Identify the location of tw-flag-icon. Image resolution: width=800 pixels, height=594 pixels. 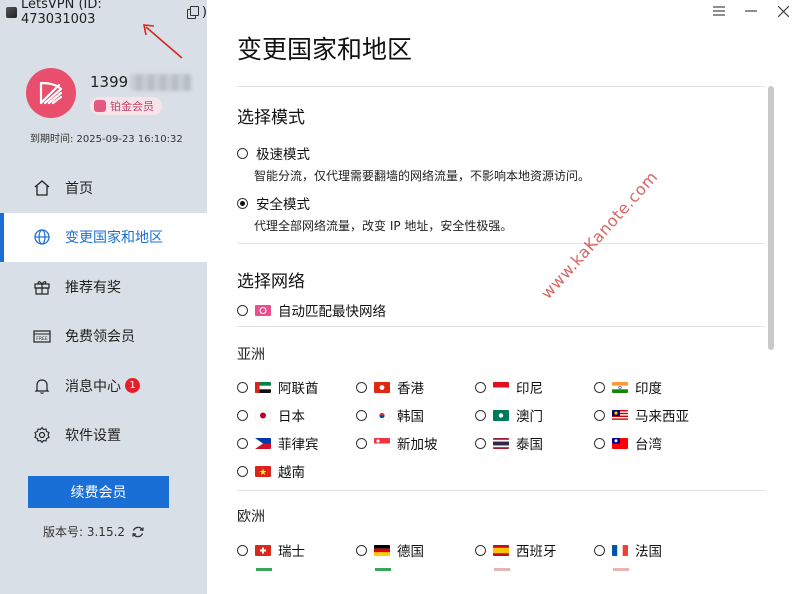
(620, 443).